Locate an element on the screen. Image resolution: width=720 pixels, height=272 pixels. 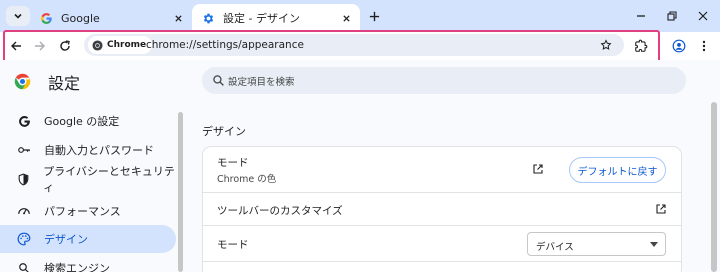
minimize-icon is located at coordinates (641, 16).